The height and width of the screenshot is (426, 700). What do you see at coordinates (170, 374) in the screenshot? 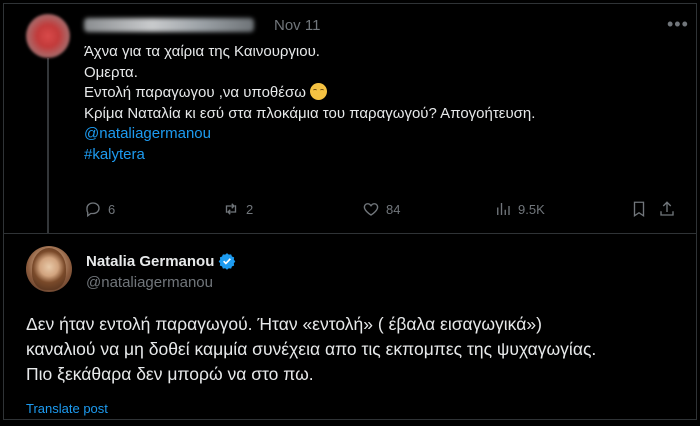
I see `reply-line: Πιο ξεκάθαρα δεν μπορώ να στο πω.` at bounding box center [170, 374].